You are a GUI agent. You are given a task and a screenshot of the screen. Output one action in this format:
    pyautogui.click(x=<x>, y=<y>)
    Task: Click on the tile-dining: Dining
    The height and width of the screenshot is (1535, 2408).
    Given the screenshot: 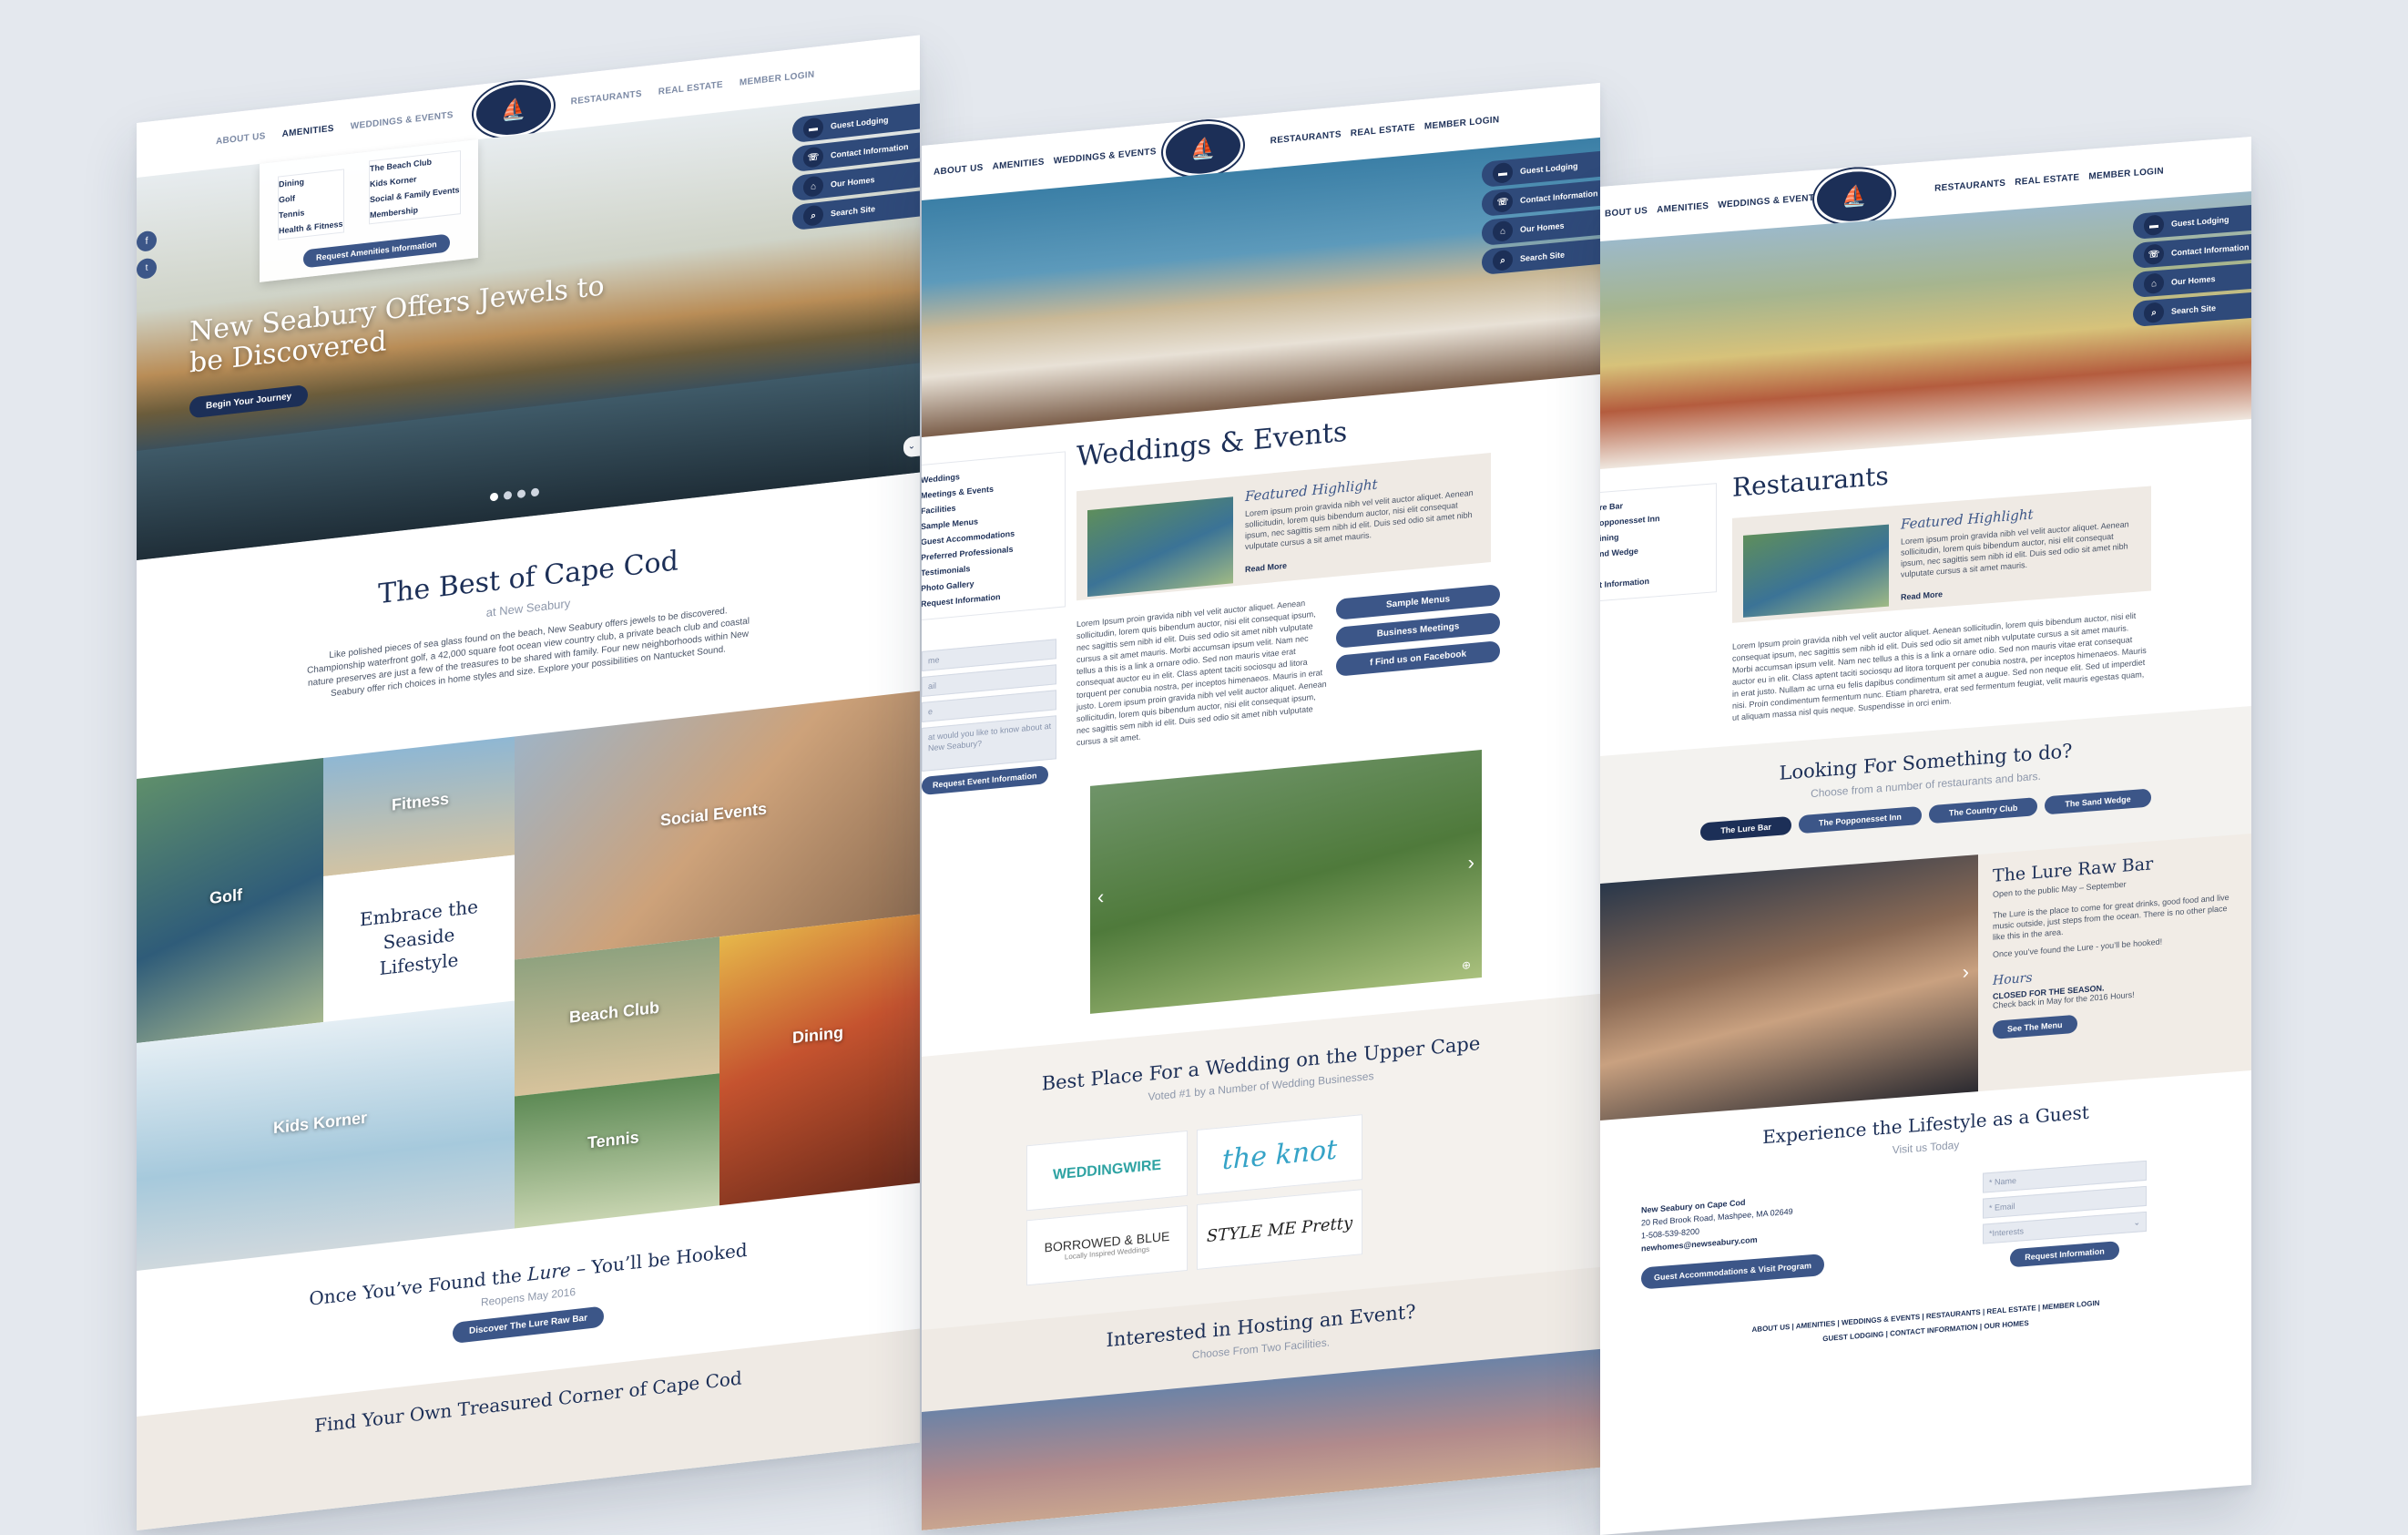 What is the action you would take?
    pyautogui.click(x=819, y=1060)
    